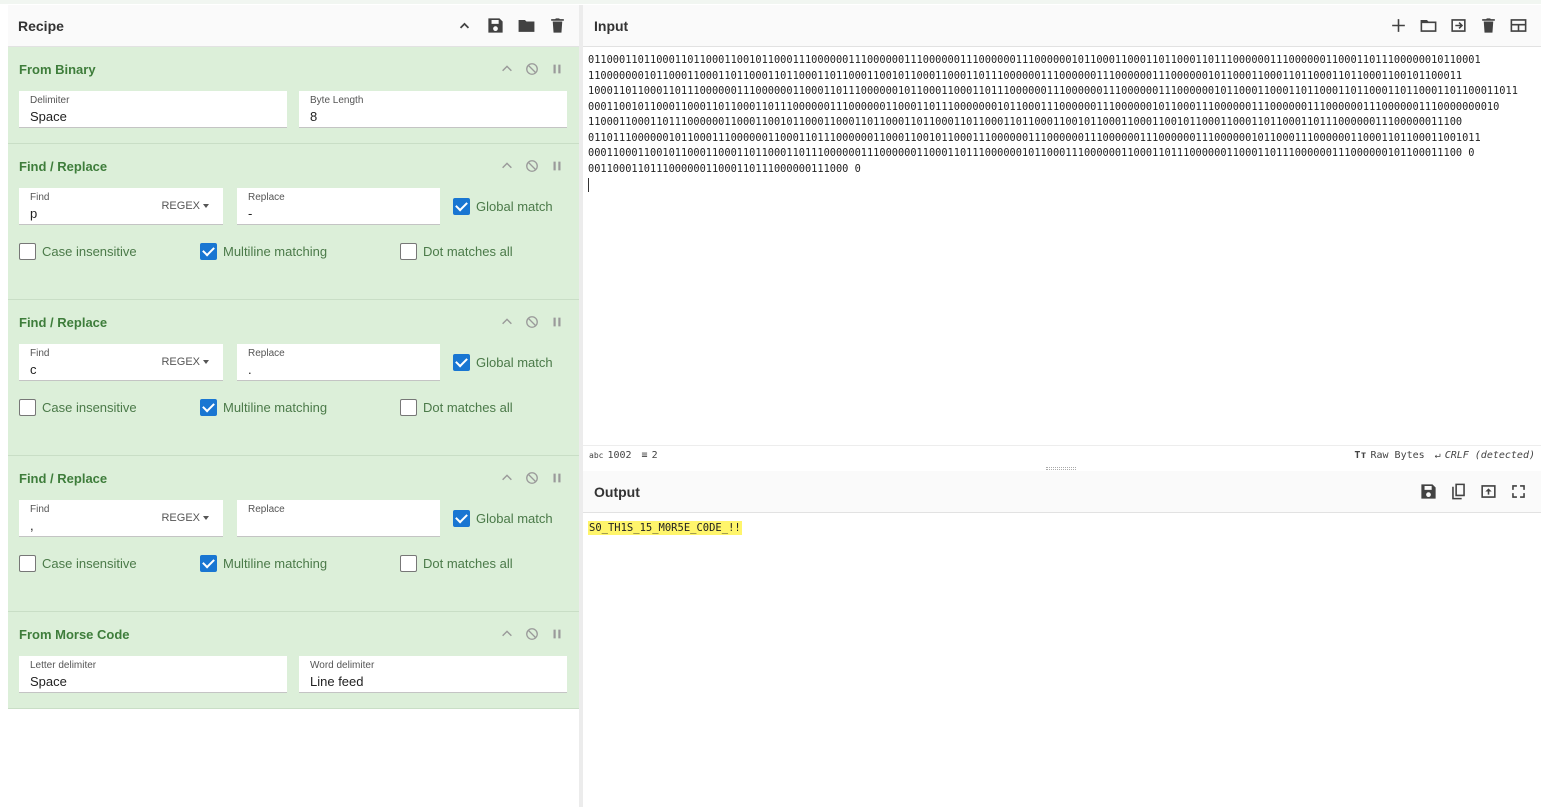 The width and height of the screenshot is (1541, 807). What do you see at coordinates (433, 109) in the screenshot?
I see `byte-length-field: Byte Length 8` at bounding box center [433, 109].